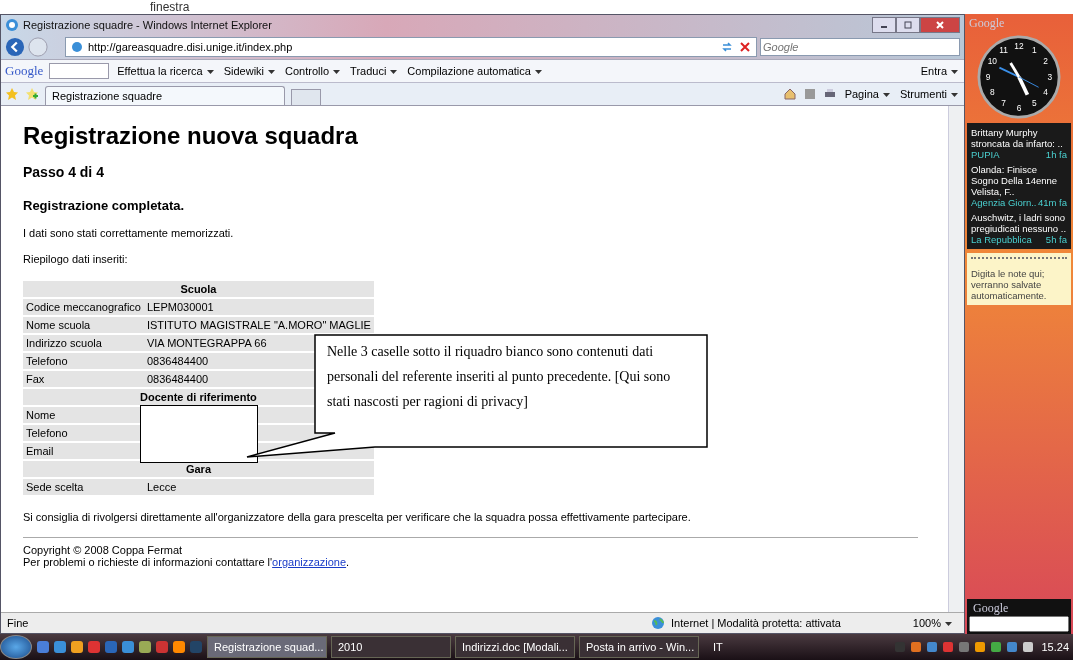 Image resolution: width=1073 pixels, height=660 pixels. Describe the element at coordinates (884, 25) in the screenshot. I see `minimize-button` at that location.